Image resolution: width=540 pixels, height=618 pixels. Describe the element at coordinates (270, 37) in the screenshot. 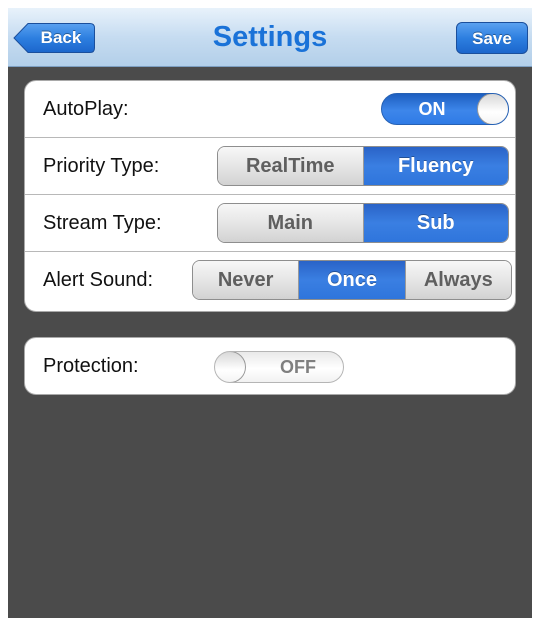

I see `navigation-bar: Settings Back Save` at that location.